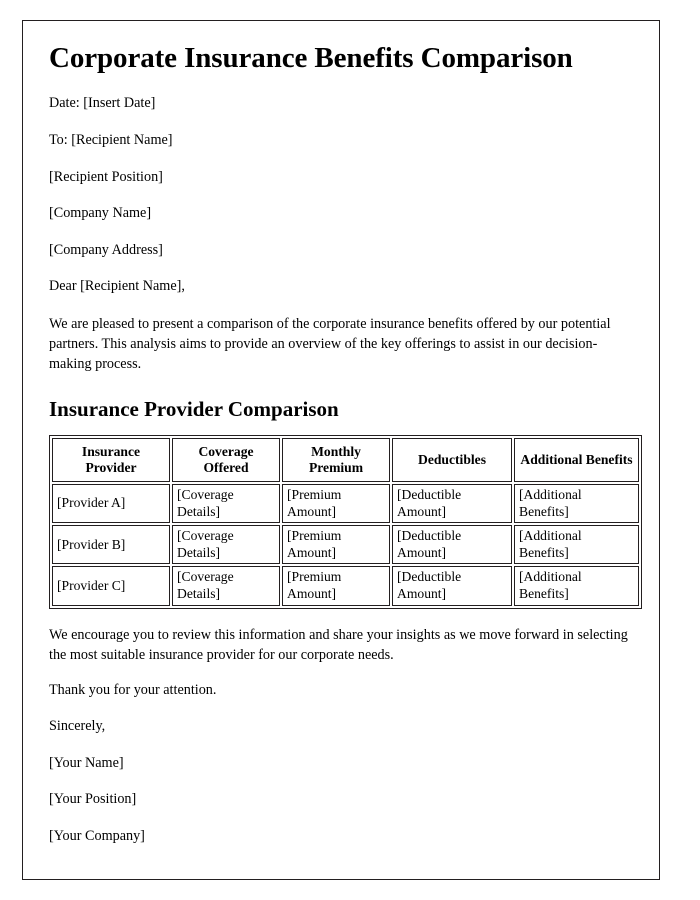  What do you see at coordinates (97, 836) in the screenshot?
I see `signoff-your-company: [Your Company]` at bounding box center [97, 836].